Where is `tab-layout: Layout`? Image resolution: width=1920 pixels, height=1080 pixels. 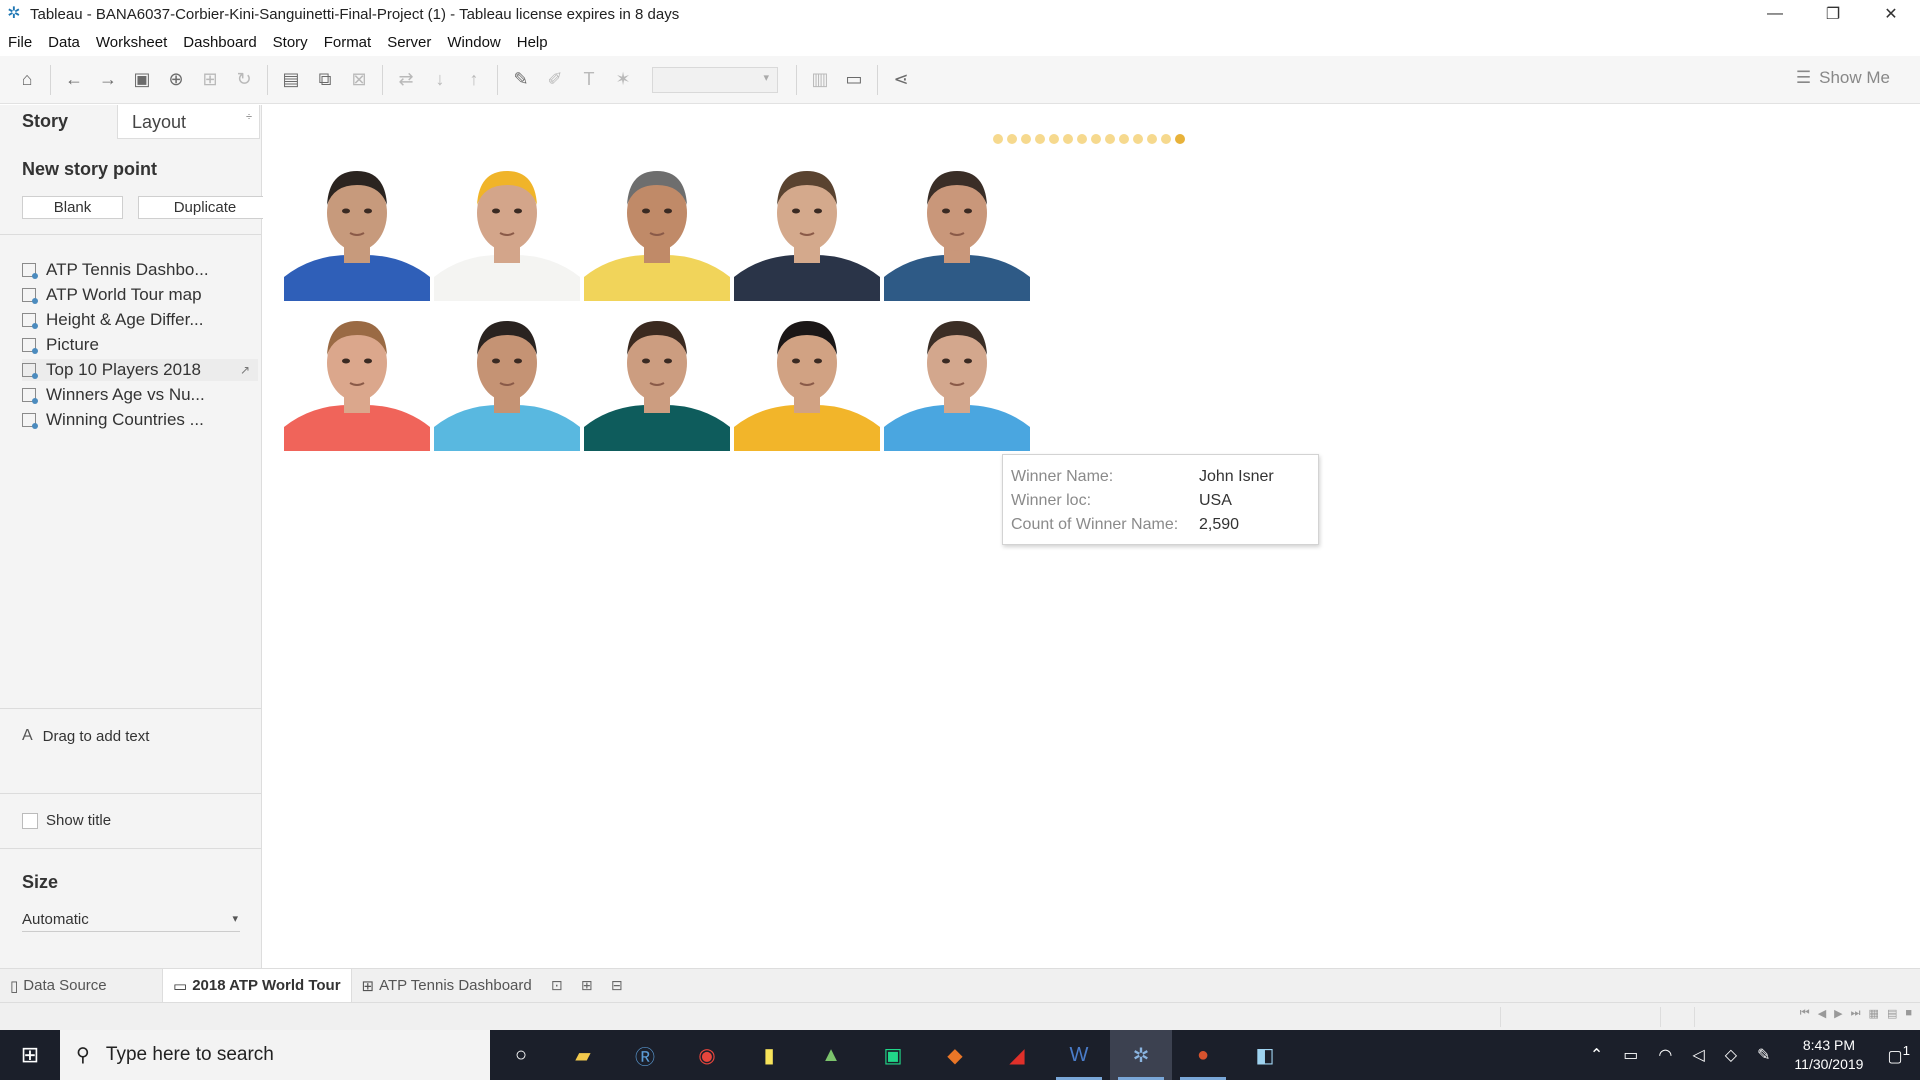
tab-layout: Layout is located at coordinates (188, 122).